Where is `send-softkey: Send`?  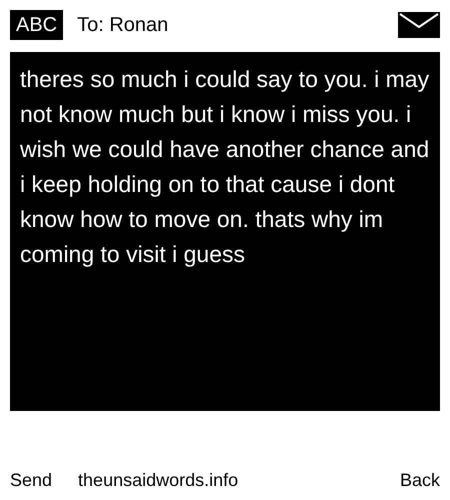
send-softkey: Send is located at coordinates (31, 480).